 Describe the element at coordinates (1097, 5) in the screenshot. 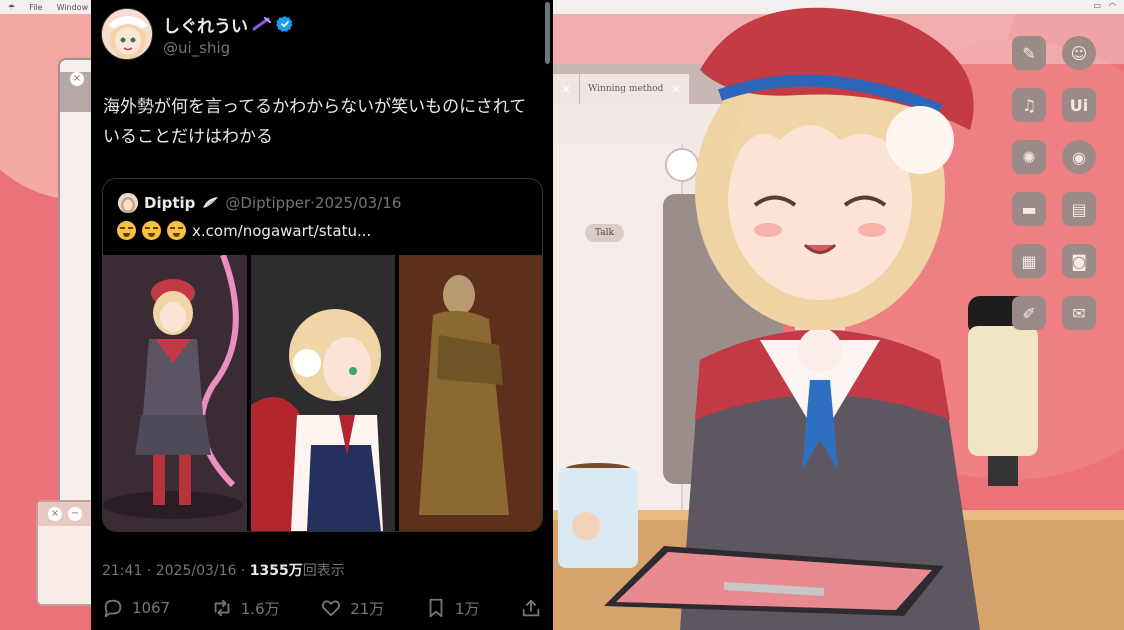

I see `battery-icon: ▭` at that location.